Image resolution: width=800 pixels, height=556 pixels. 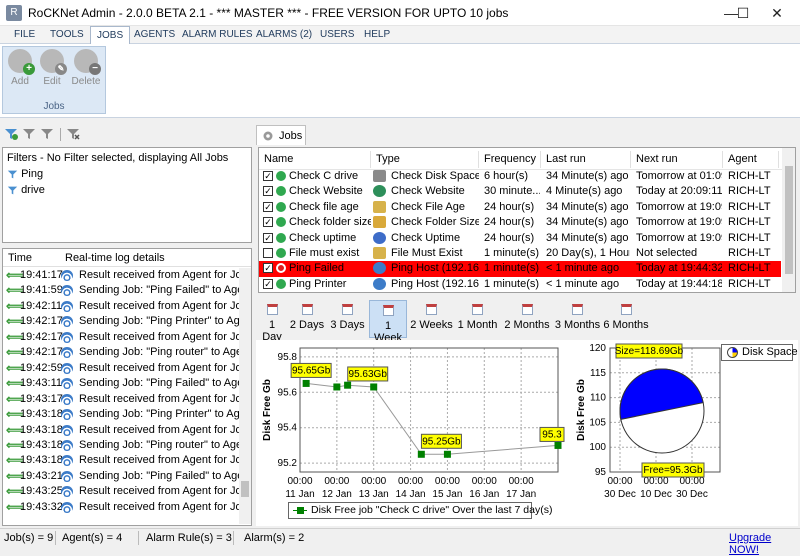 What do you see at coordinates (324, 253) in the screenshot?
I see `job-name: File must exist` at bounding box center [324, 253].